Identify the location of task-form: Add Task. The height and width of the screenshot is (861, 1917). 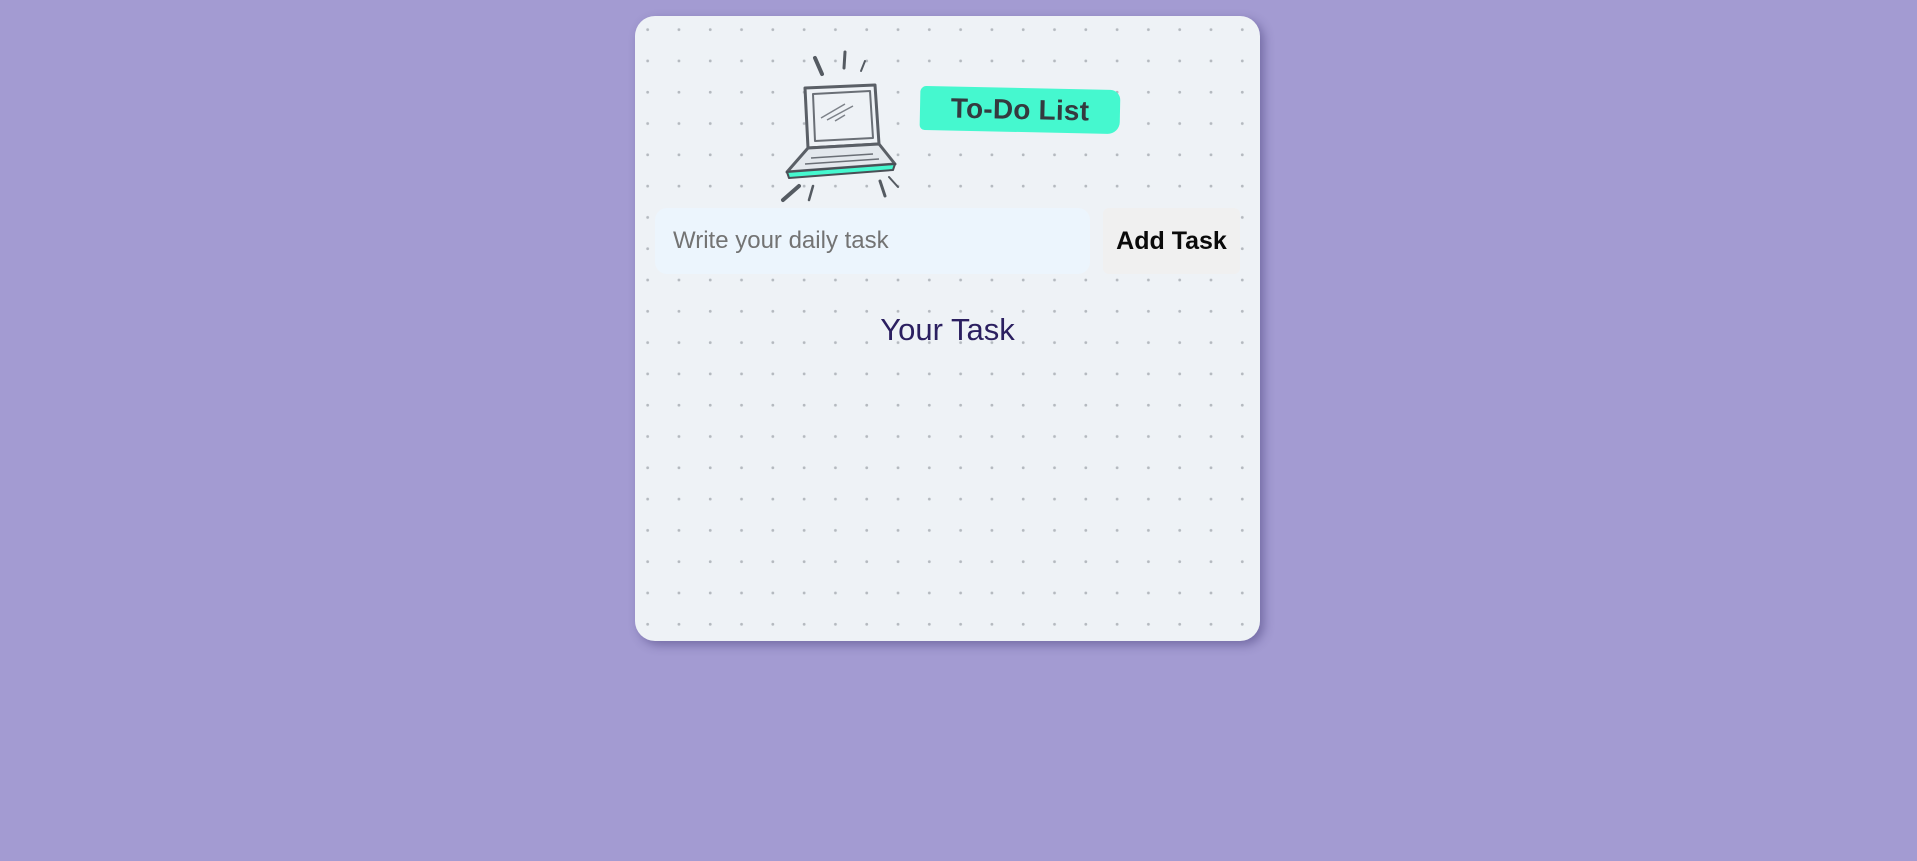
(947, 241).